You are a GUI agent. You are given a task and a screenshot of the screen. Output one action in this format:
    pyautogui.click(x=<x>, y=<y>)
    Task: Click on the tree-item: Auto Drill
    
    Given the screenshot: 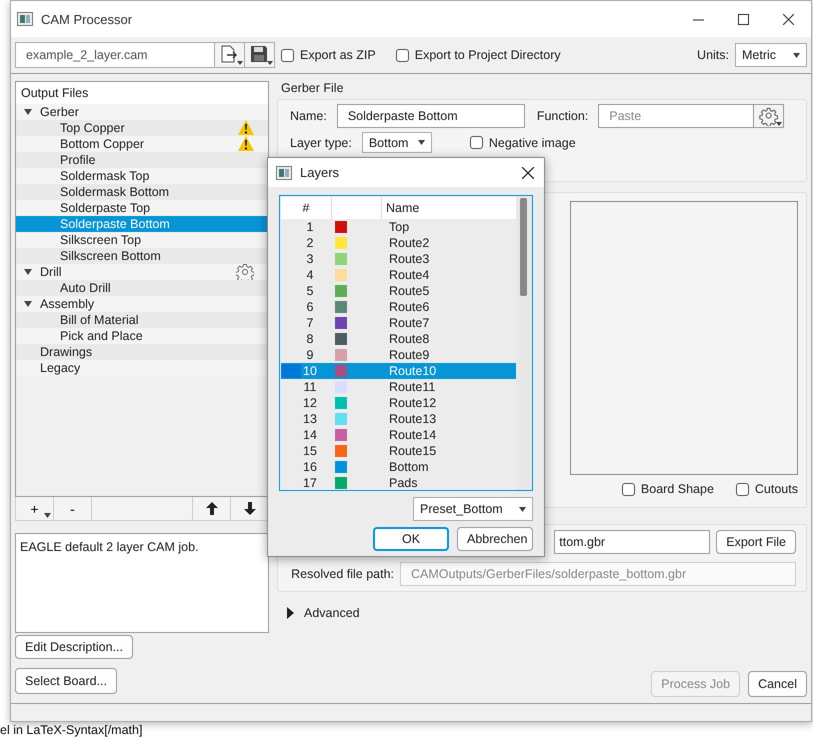 What is the action you would take?
    pyautogui.click(x=142, y=288)
    